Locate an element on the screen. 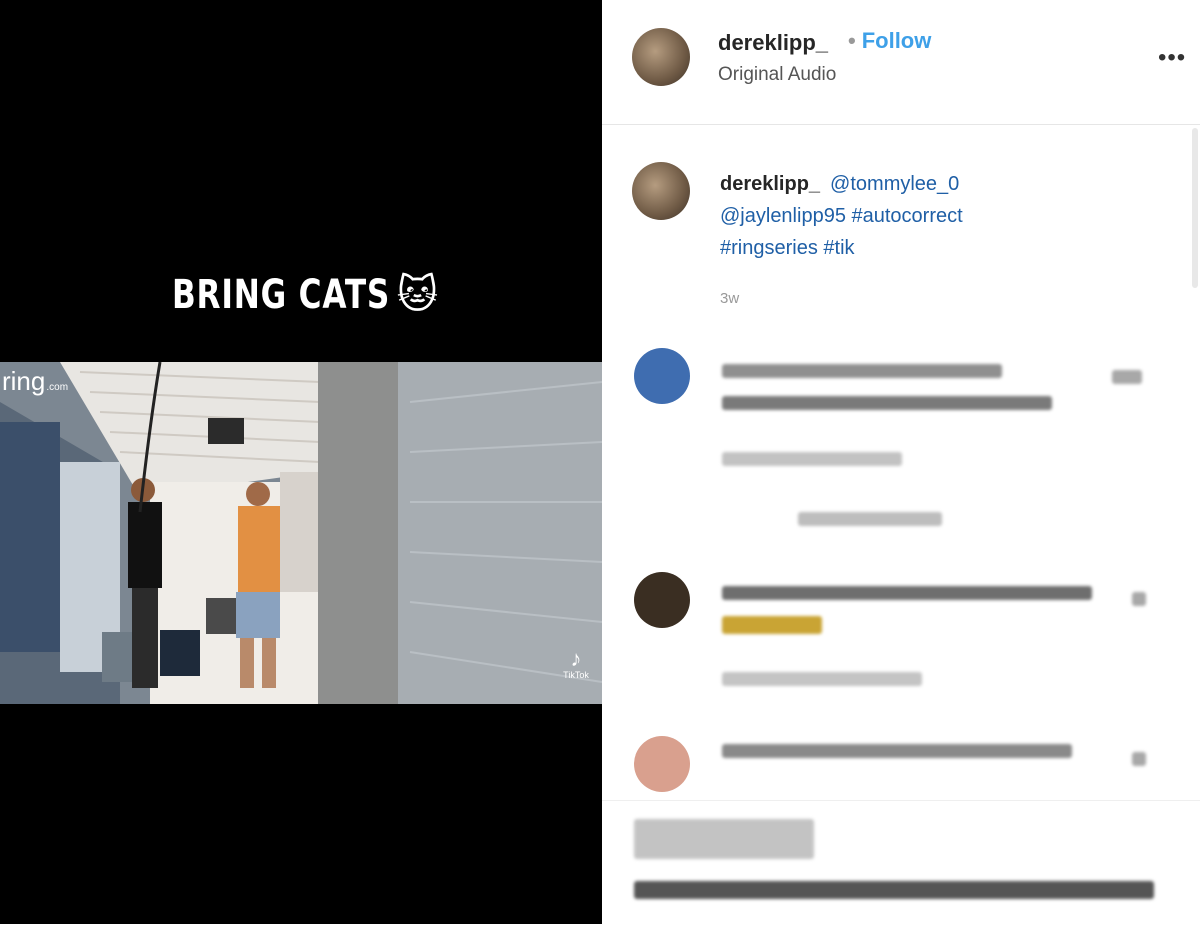 Image resolution: width=1200 pixels, height=925 pixels. mention-link: @jaylenlipp95 is located at coordinates (783, 216).